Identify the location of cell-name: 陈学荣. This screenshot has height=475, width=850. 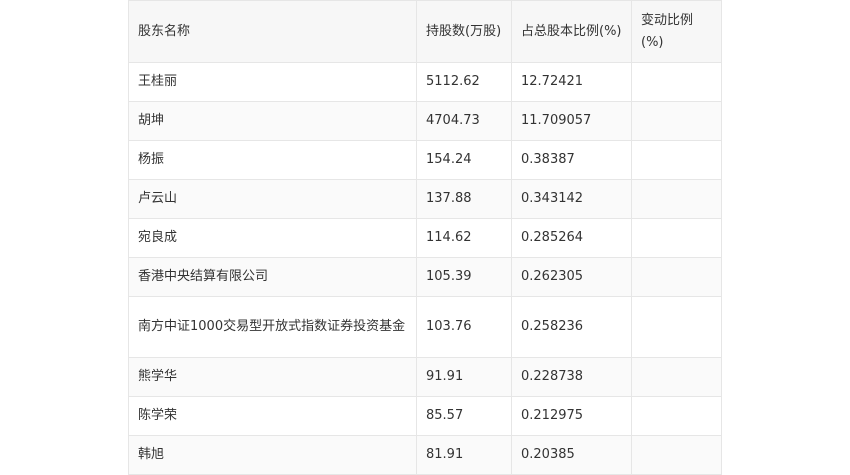
(272, 416).